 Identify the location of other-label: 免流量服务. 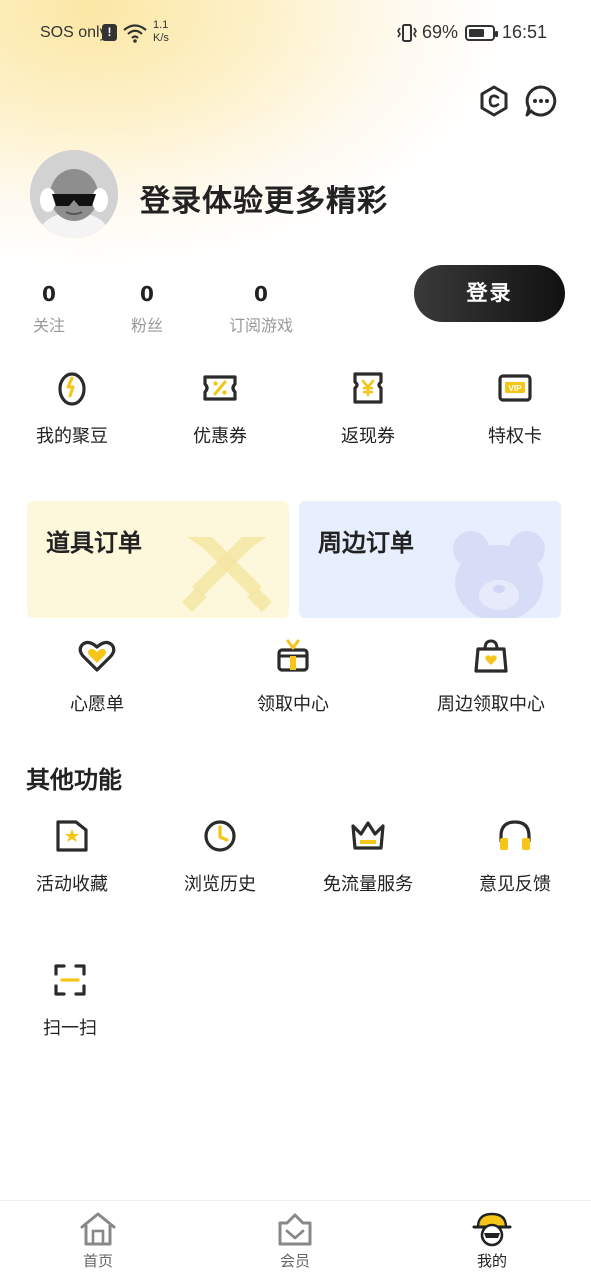
(368, 884).